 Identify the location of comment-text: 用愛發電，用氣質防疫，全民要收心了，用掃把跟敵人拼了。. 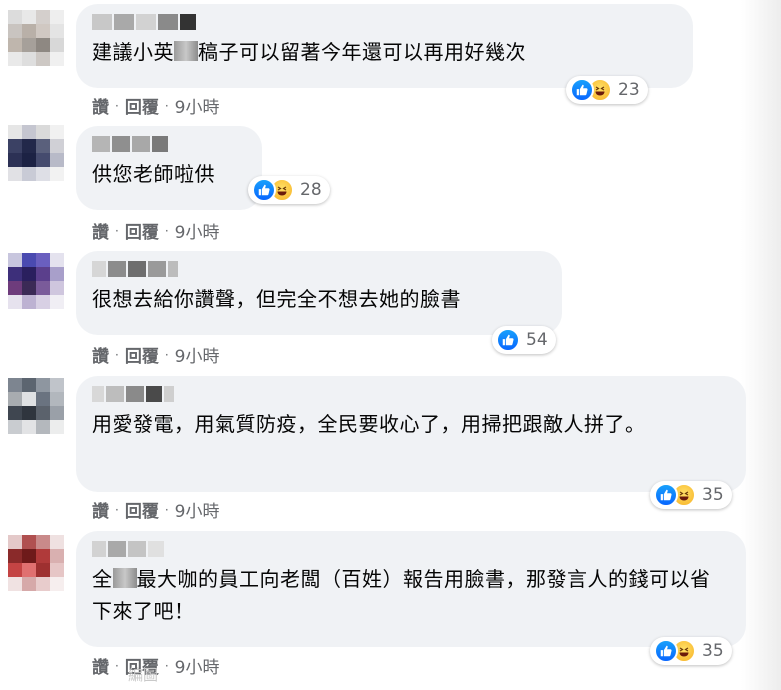
(369, 424).